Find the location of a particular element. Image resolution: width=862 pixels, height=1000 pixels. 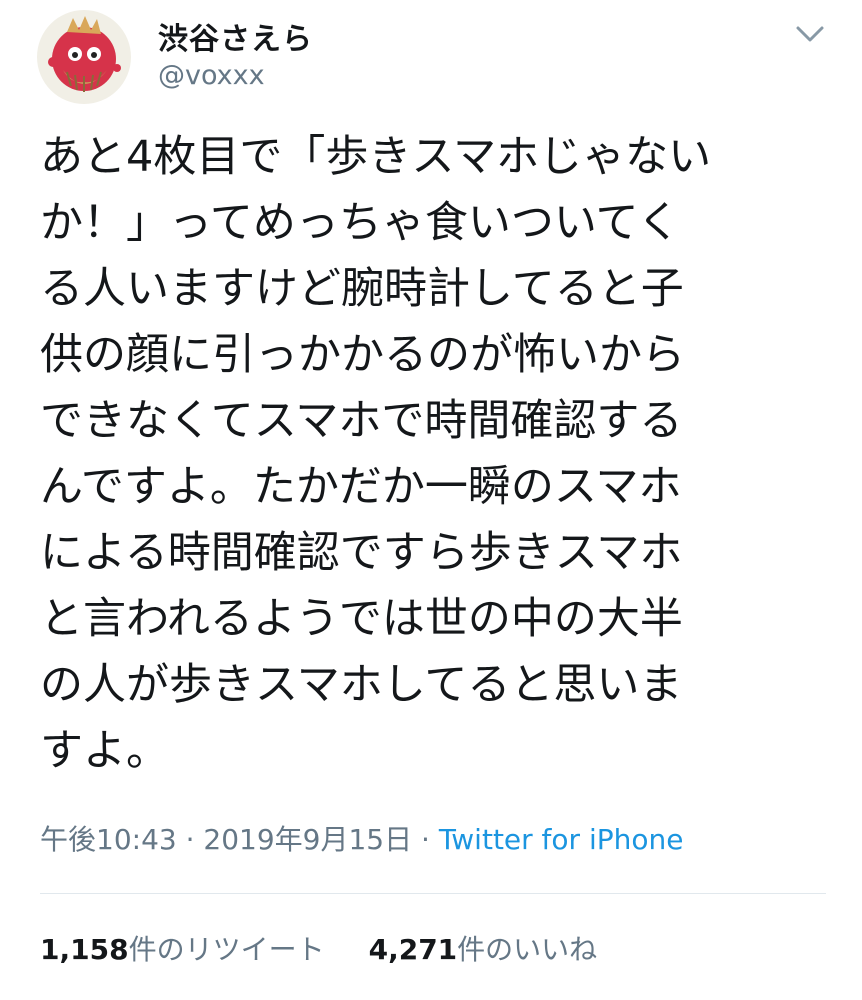

chevron-down-icon is located at coordinates (810, 34).